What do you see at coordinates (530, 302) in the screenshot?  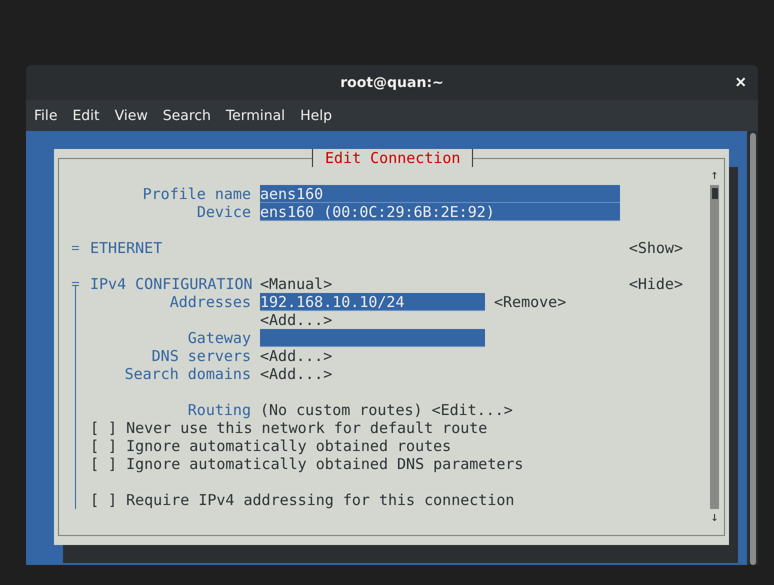 I see `remove-button: <Remove>` at bounding box center [530, 302].